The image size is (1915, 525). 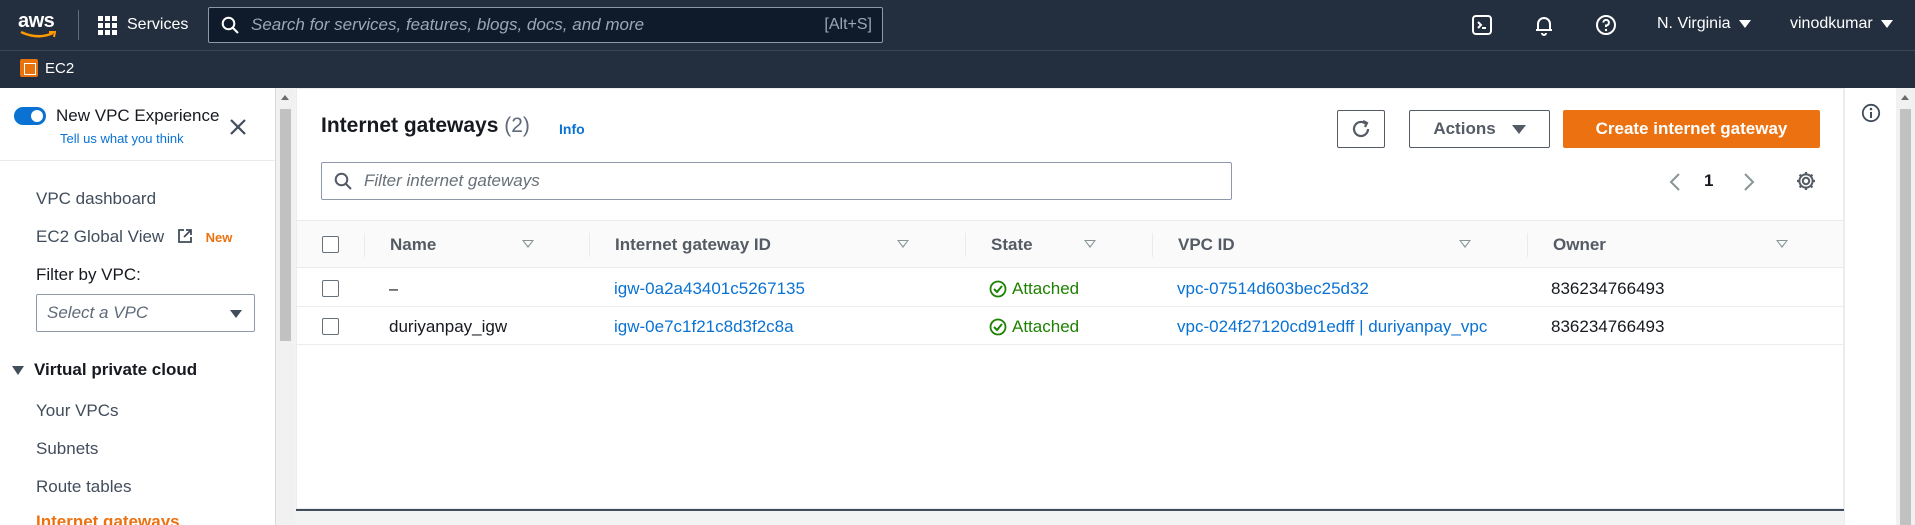 What do you see at coordinates (330, 244) in the screenshot?
I see `select-all-checkbox` at bounding box center [330, 244].